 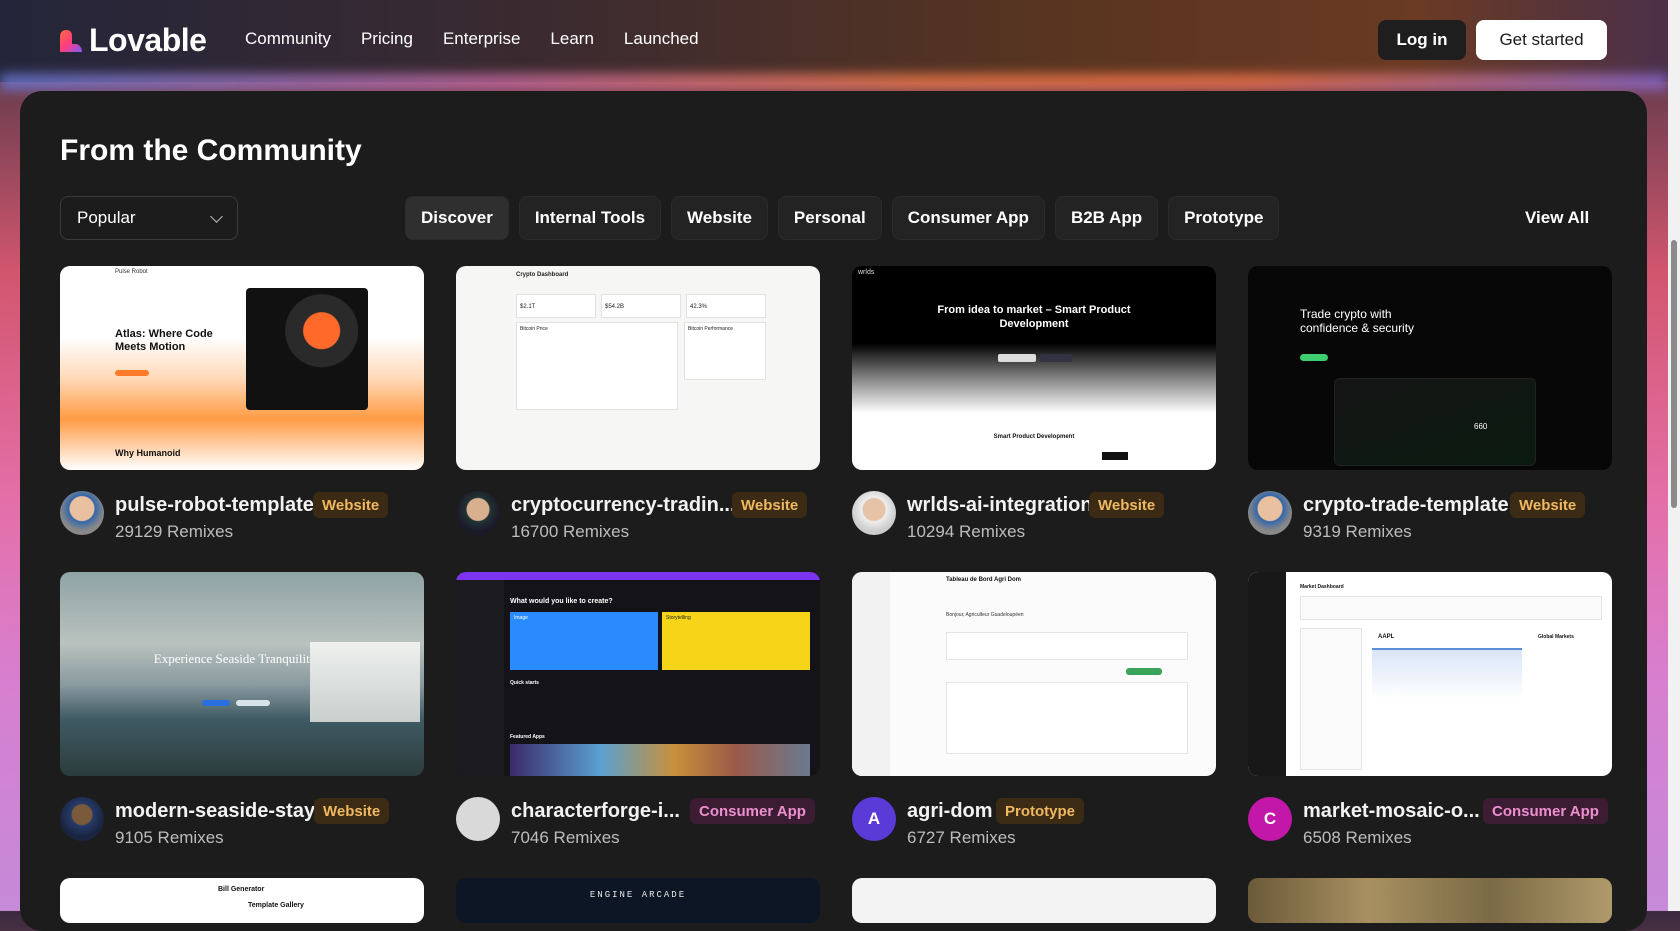 I want to click on project-name: pulse-robot-template, so click(x=214, y=505).